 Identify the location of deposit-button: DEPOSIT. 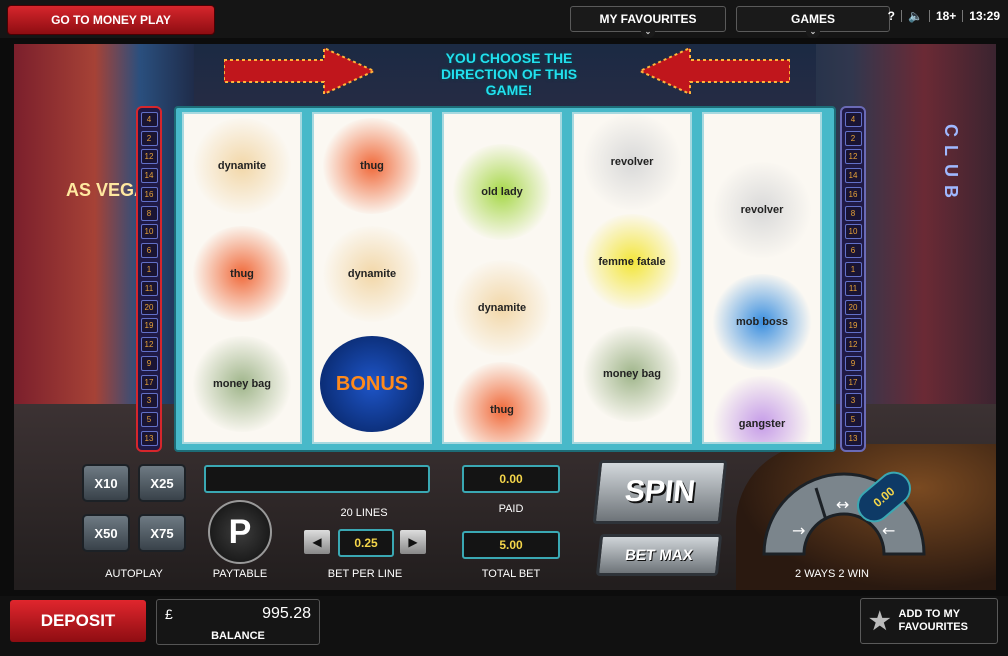
(78, 621).